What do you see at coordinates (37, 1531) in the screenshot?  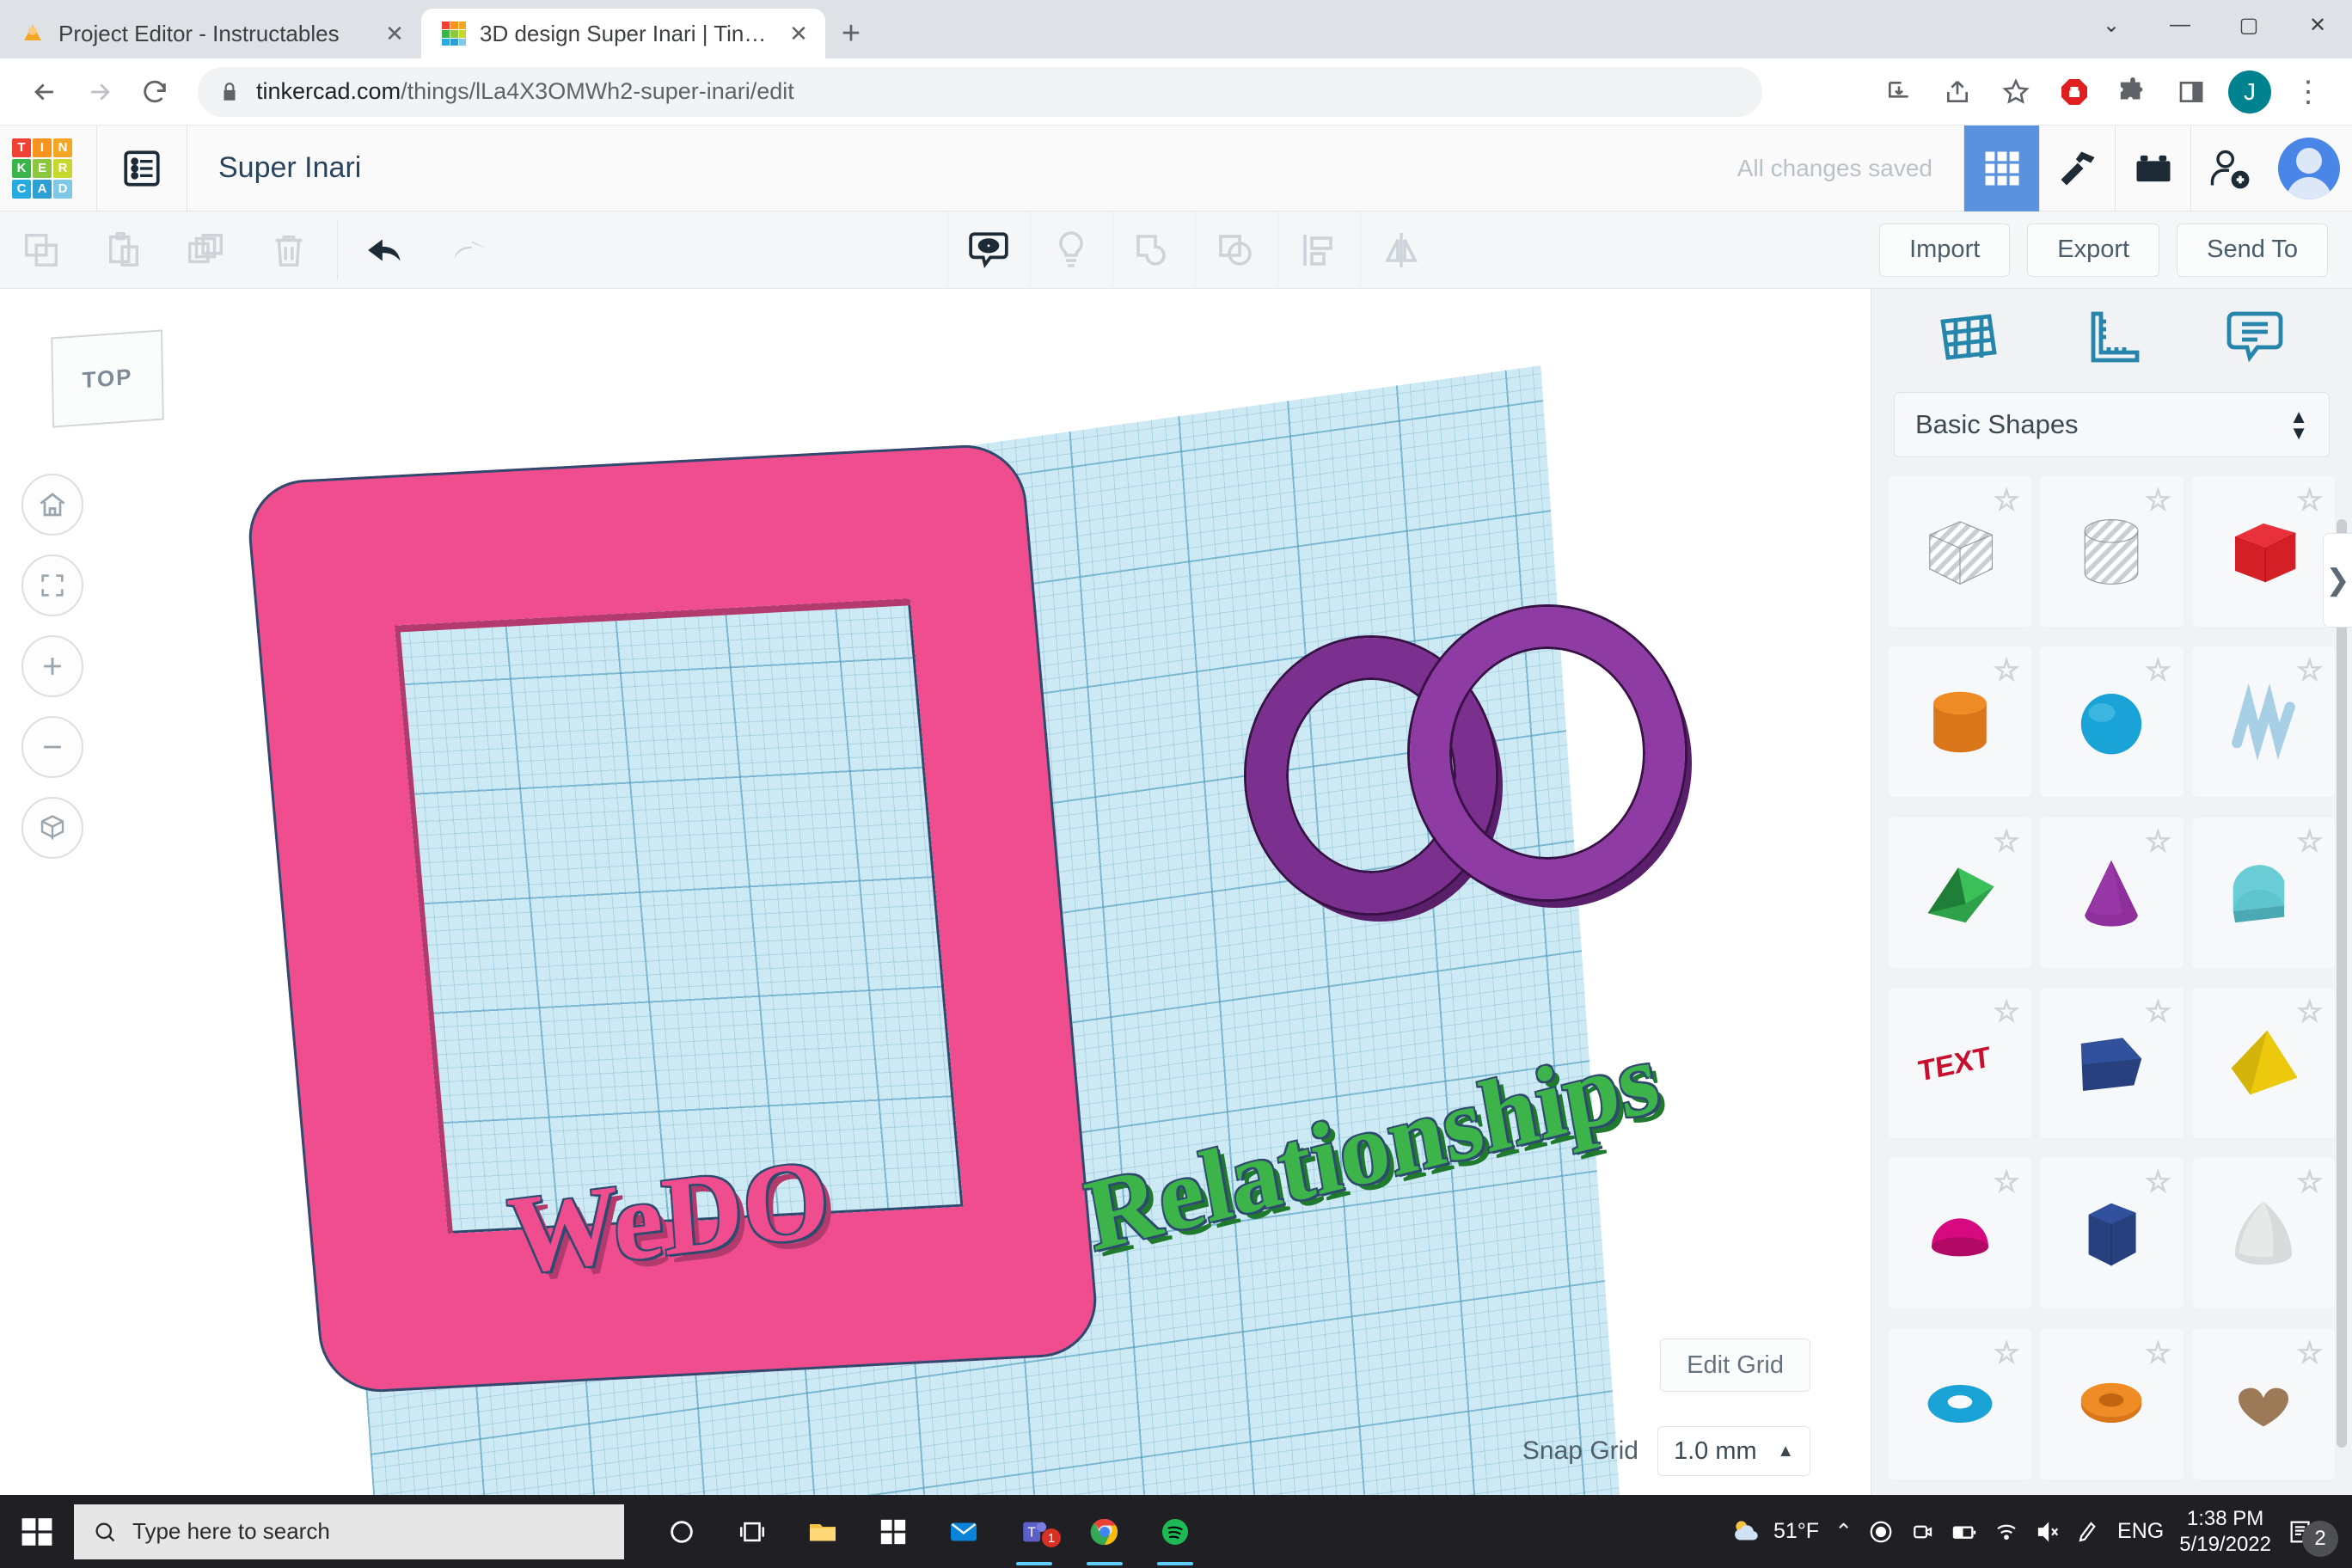 I see `windows-start-icon` at bounding box center [37, 1531].